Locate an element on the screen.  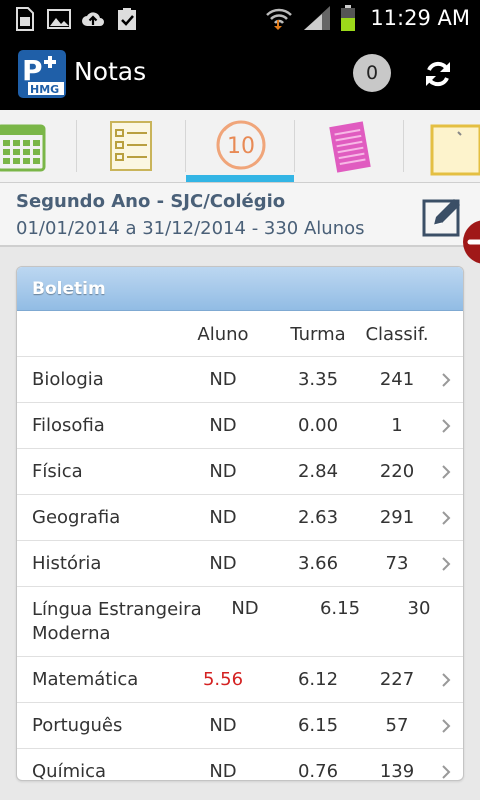
tab-bar: 10 is located at coordinates (240, 146).